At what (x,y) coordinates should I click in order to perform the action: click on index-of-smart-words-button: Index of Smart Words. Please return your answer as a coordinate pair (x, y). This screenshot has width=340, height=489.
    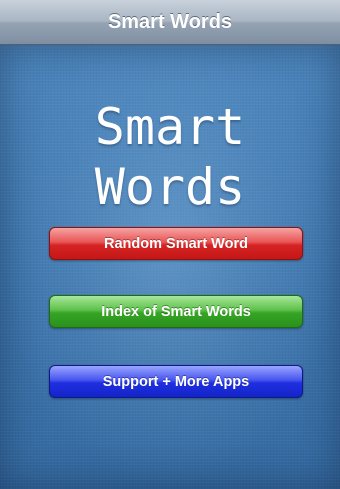
    Looking at the image, I should click on (176, 311).